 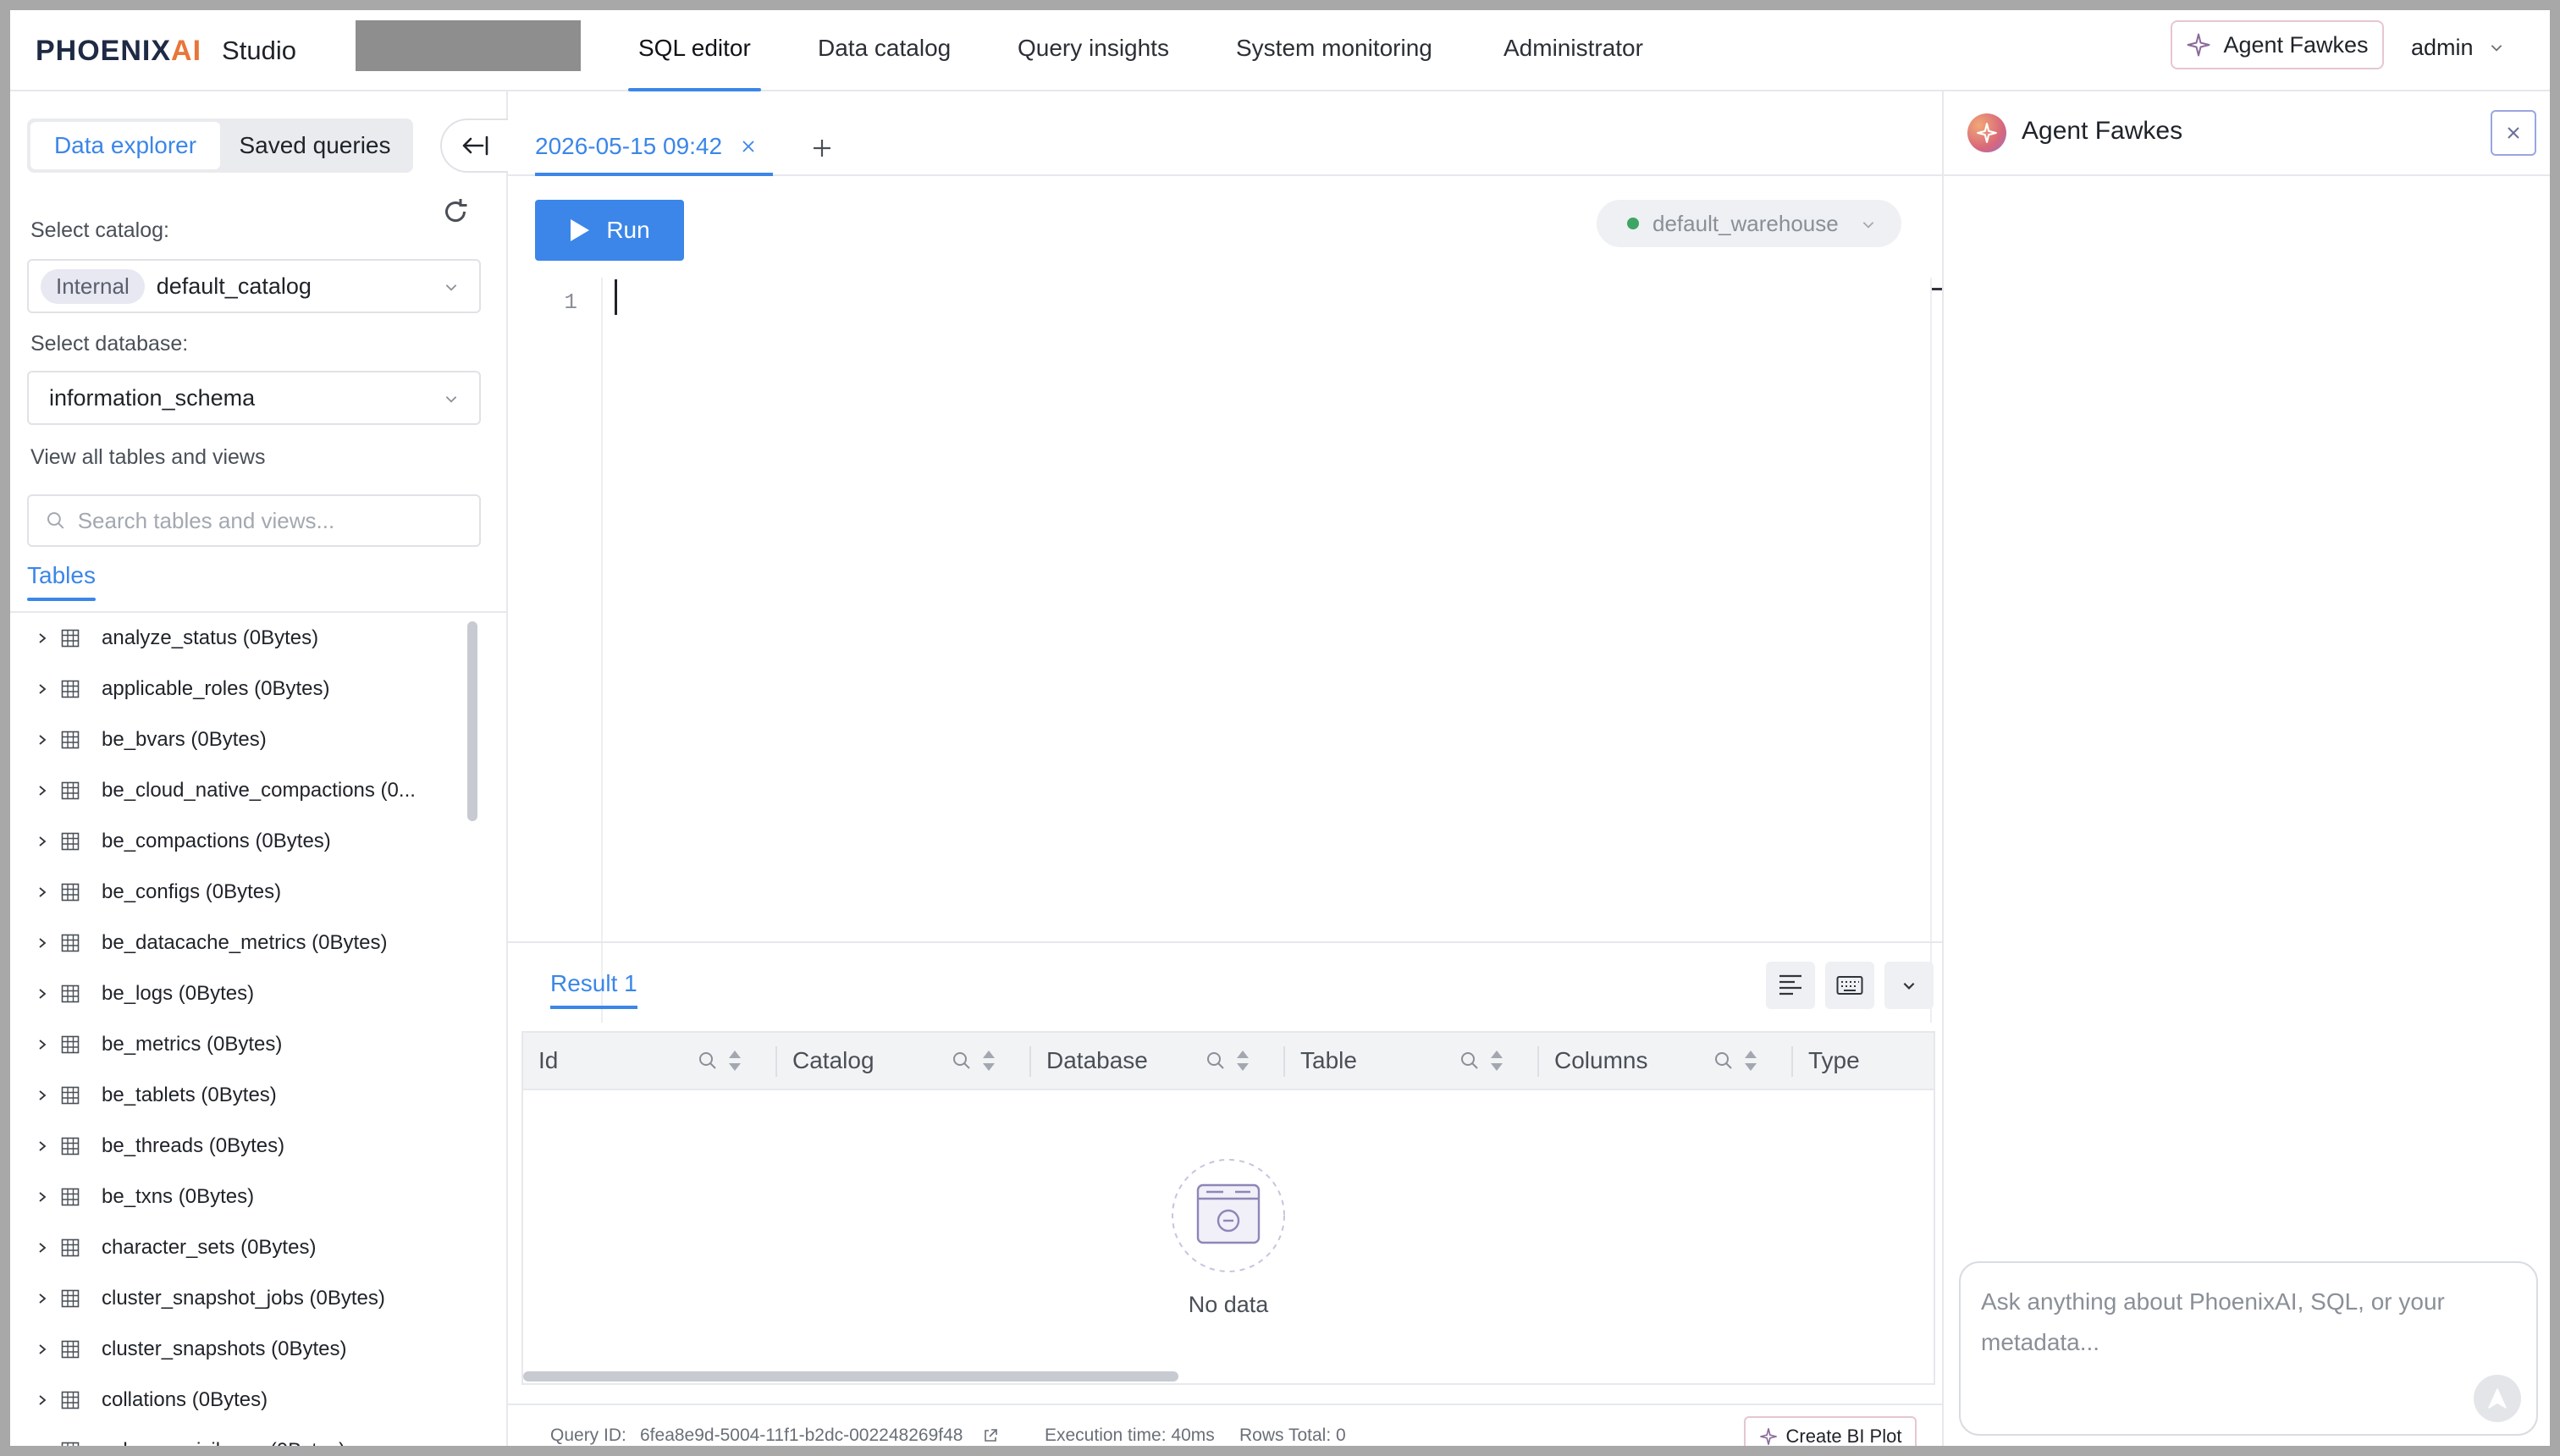 I want to click on external-link-icon, so click(x=990, y=1435).